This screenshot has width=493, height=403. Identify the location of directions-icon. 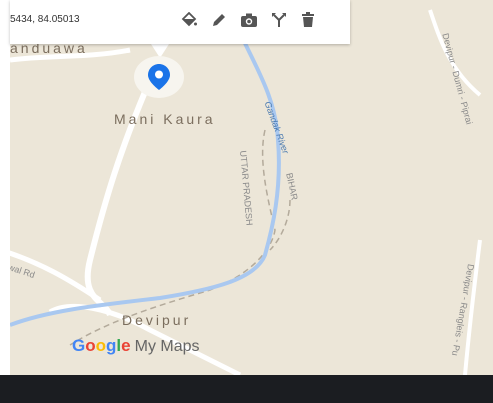
(279, 20).